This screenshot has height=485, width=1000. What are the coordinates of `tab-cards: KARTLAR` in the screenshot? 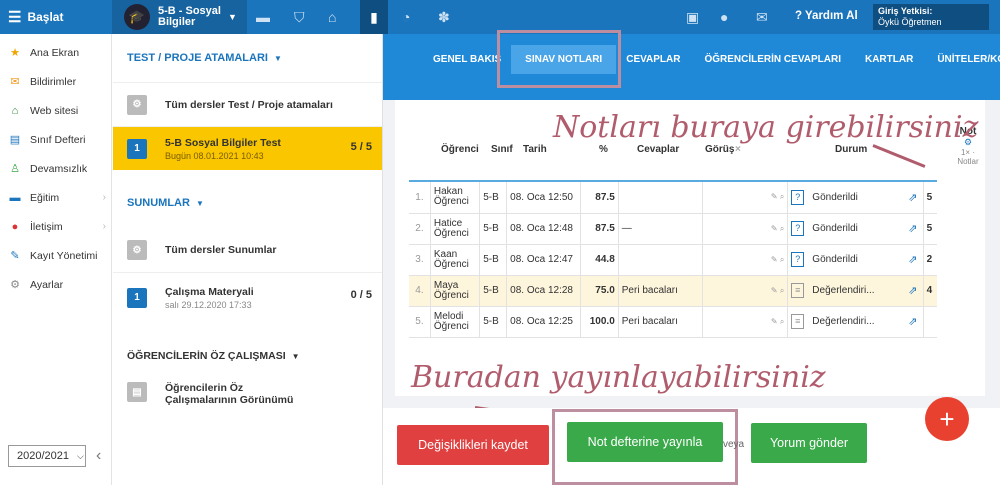 It's located at (889, 59).